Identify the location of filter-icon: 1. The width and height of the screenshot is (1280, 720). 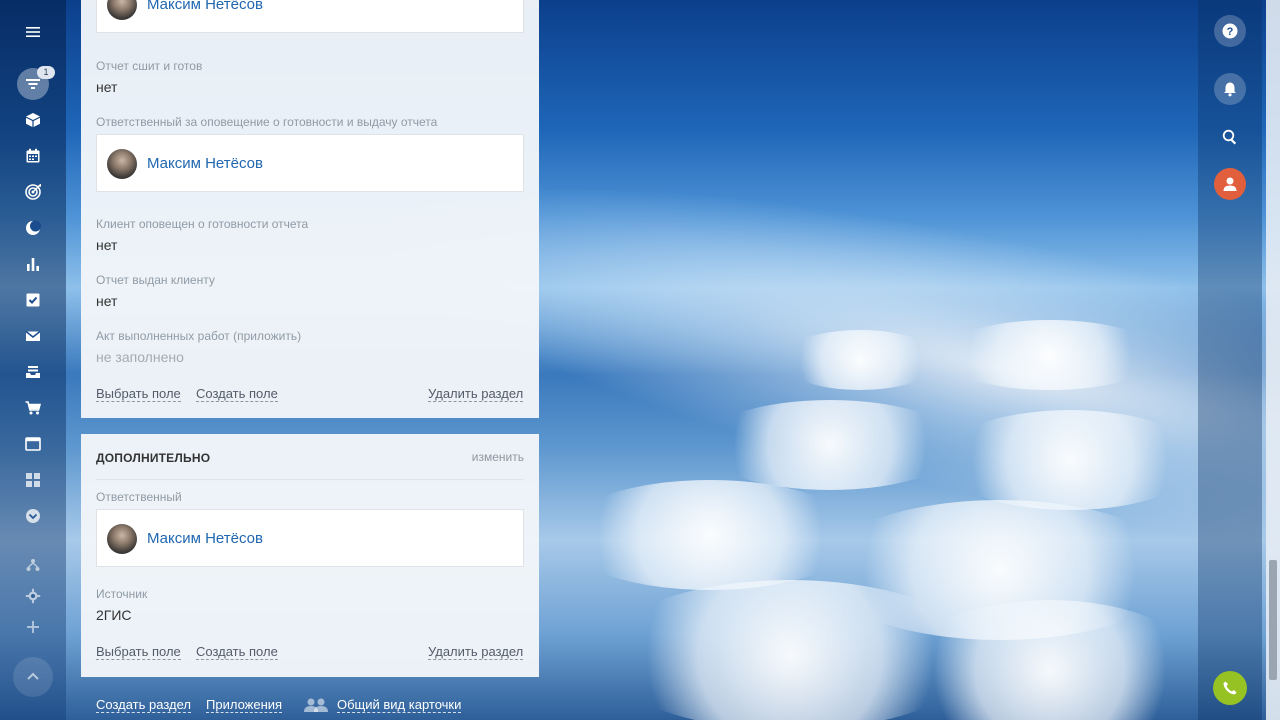
(36, 83).